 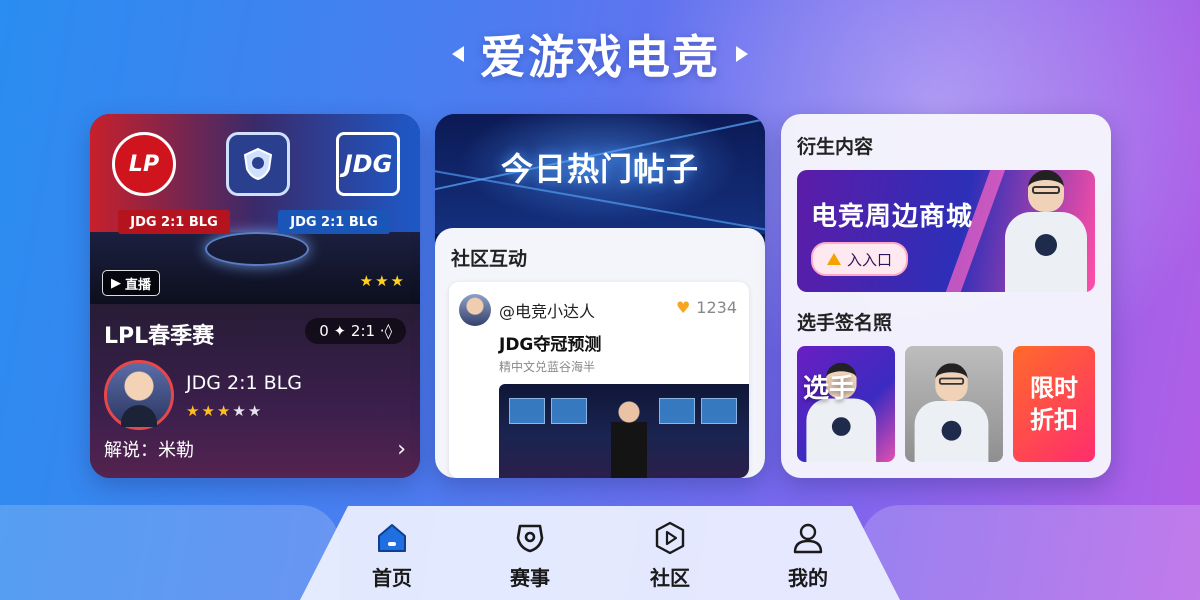 I want to click on heart-icon: ♥, so click(x=683, y=307).